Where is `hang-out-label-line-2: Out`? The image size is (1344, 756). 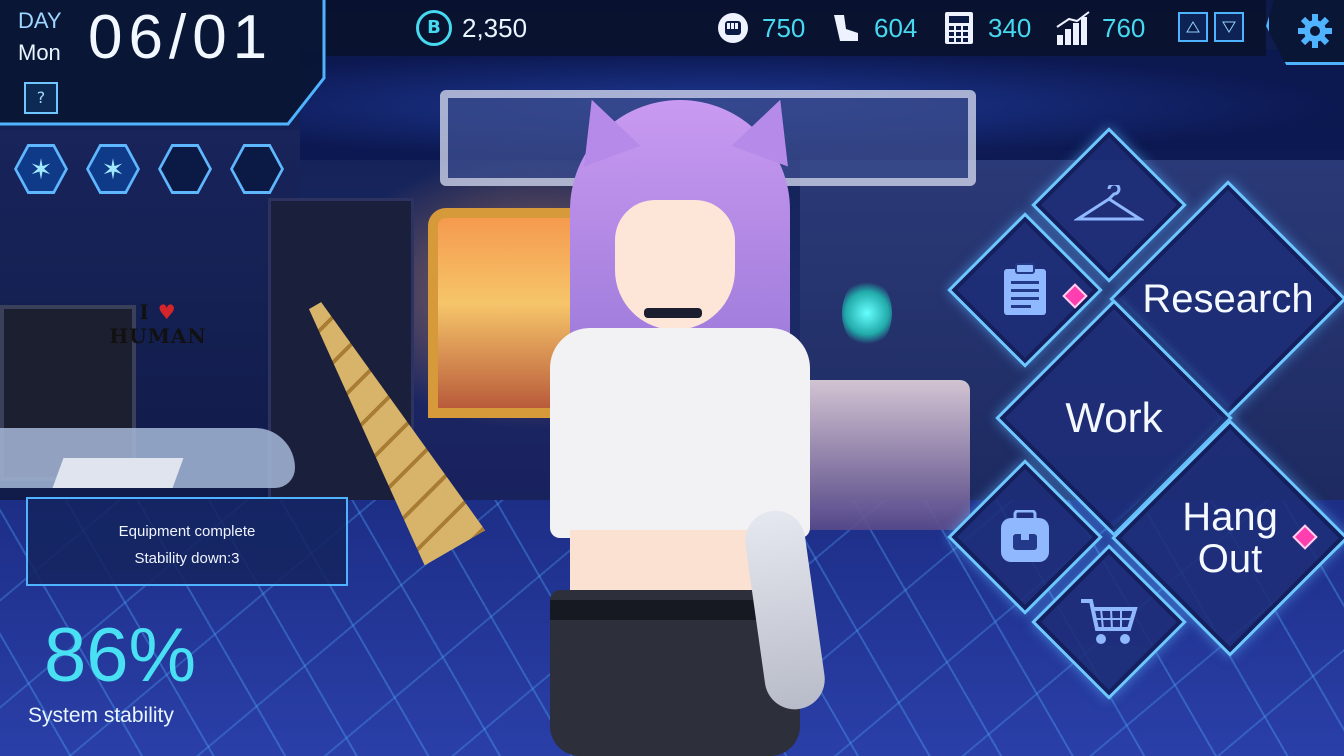 hang-out-label-line-2: Out is located at coordinates (1230, 559).